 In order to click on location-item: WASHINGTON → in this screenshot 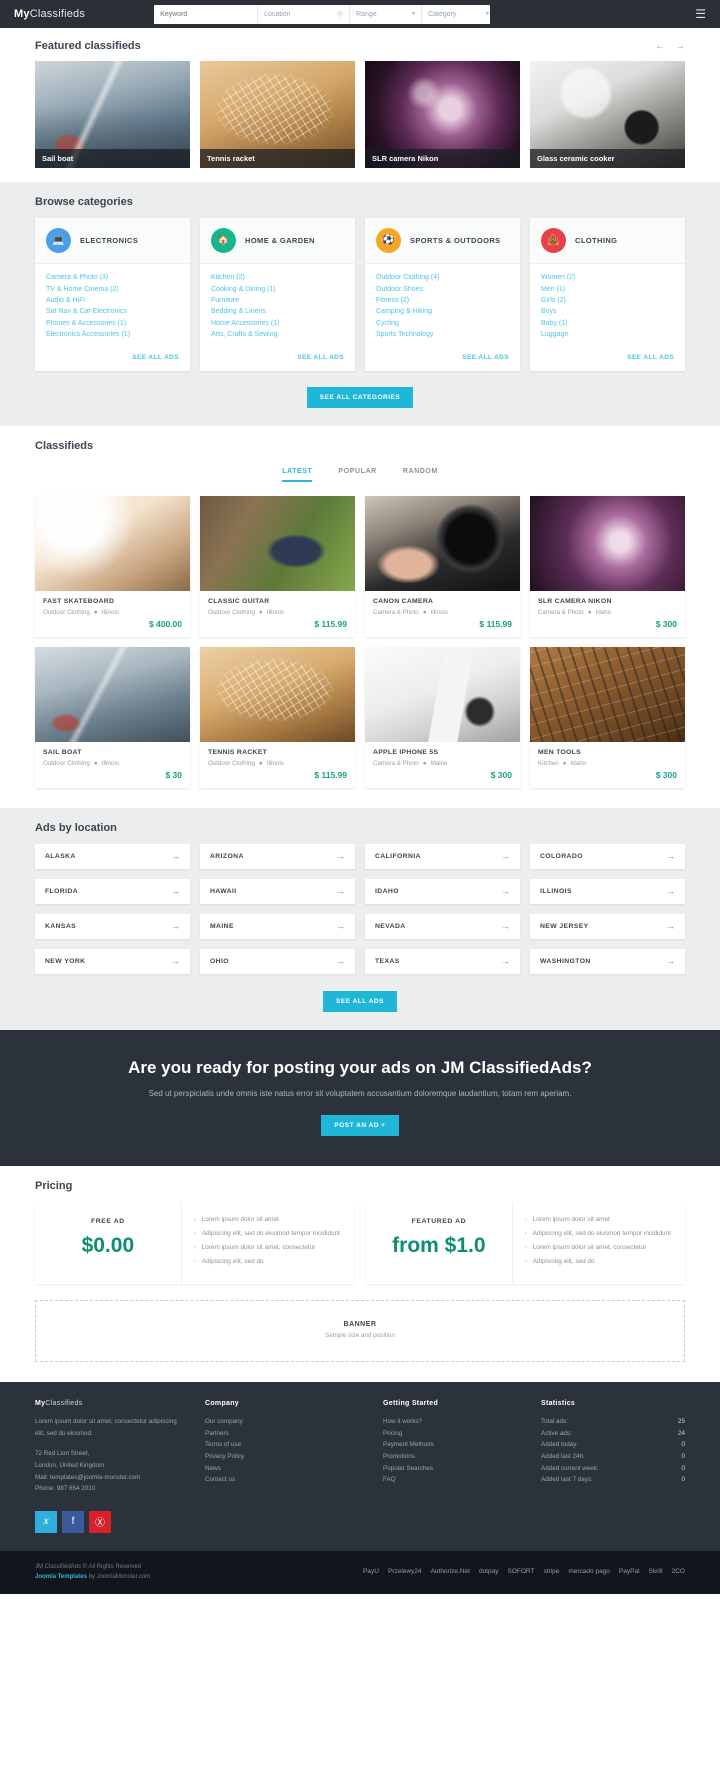, I will do `click(607, 962)`.